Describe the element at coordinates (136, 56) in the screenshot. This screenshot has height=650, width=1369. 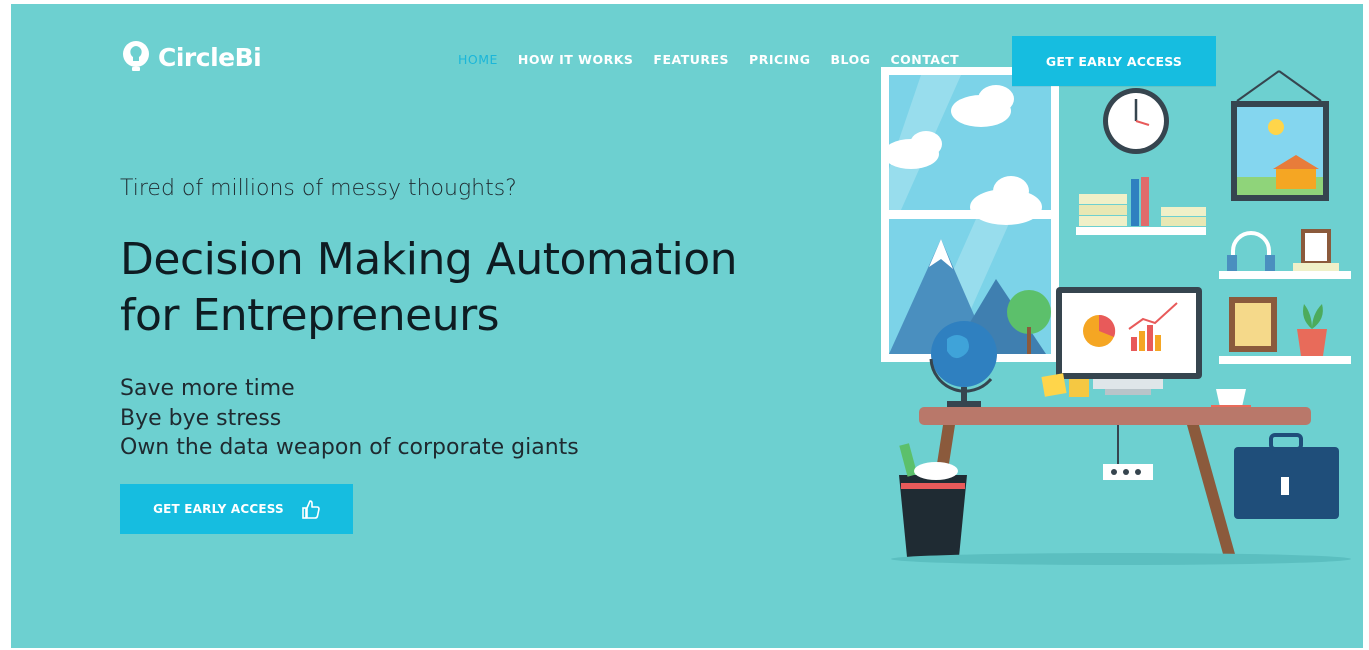
I see `lightbulb-icon` at that location.